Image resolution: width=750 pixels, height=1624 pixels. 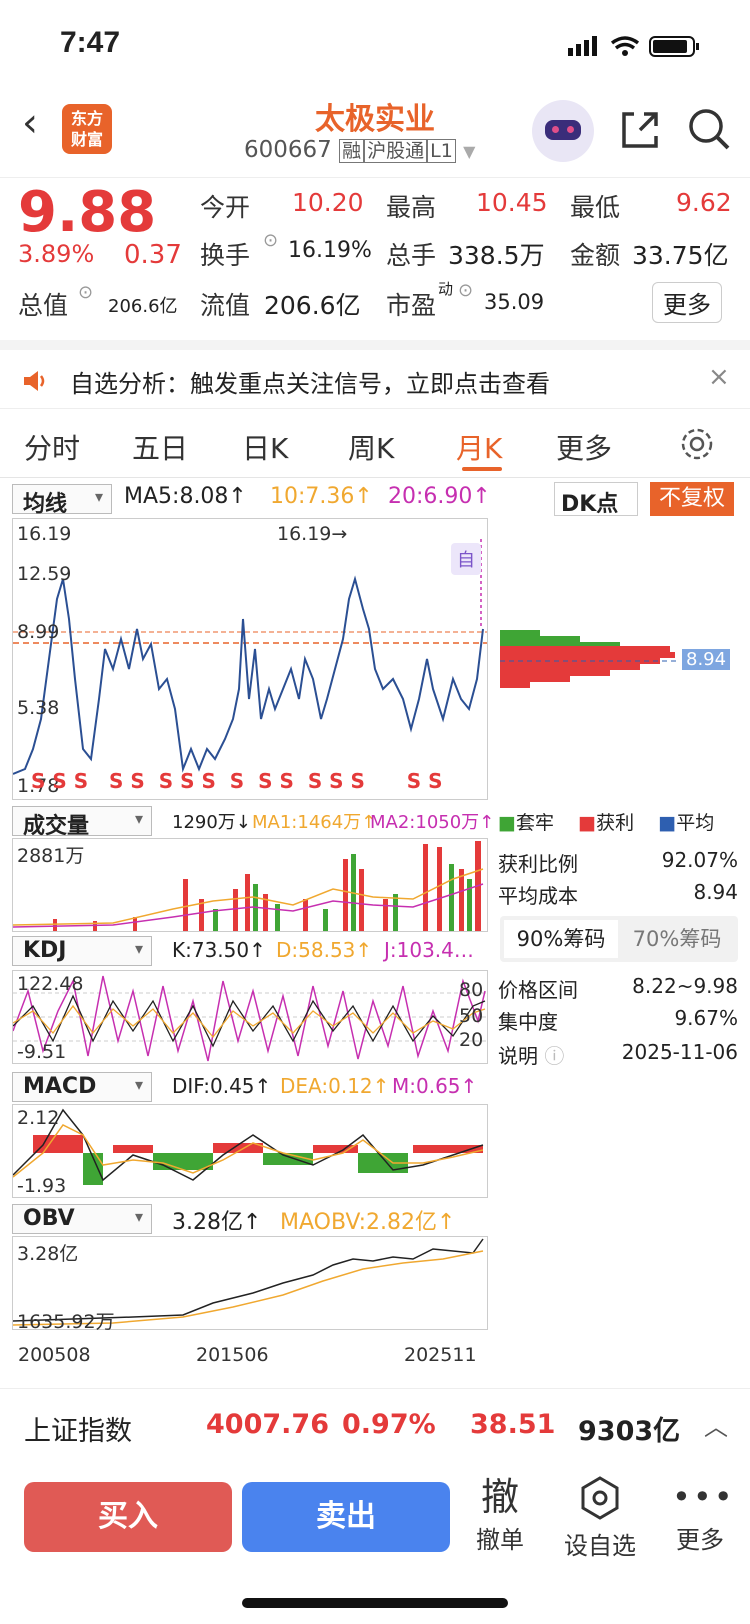 I want to click on low-label: 最低, so click(x=595, y=207).